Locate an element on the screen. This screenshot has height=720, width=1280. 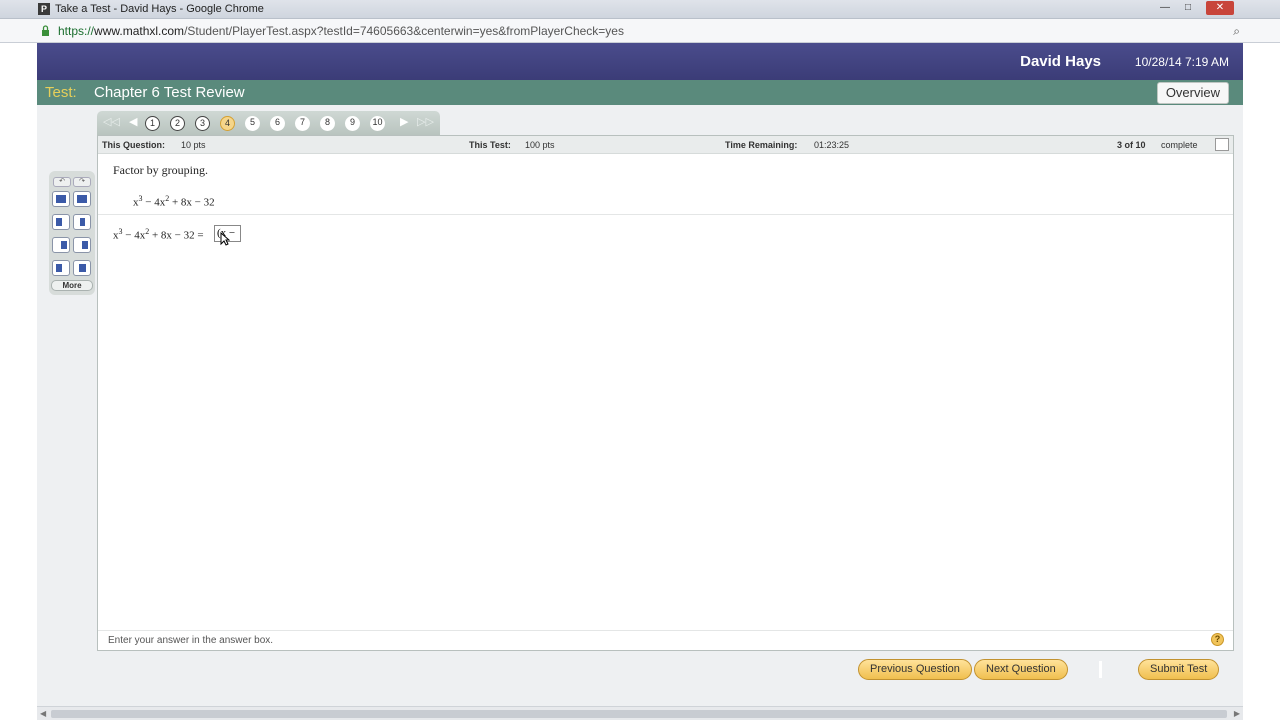
decimal-icon is located at coordinates (59, 268).